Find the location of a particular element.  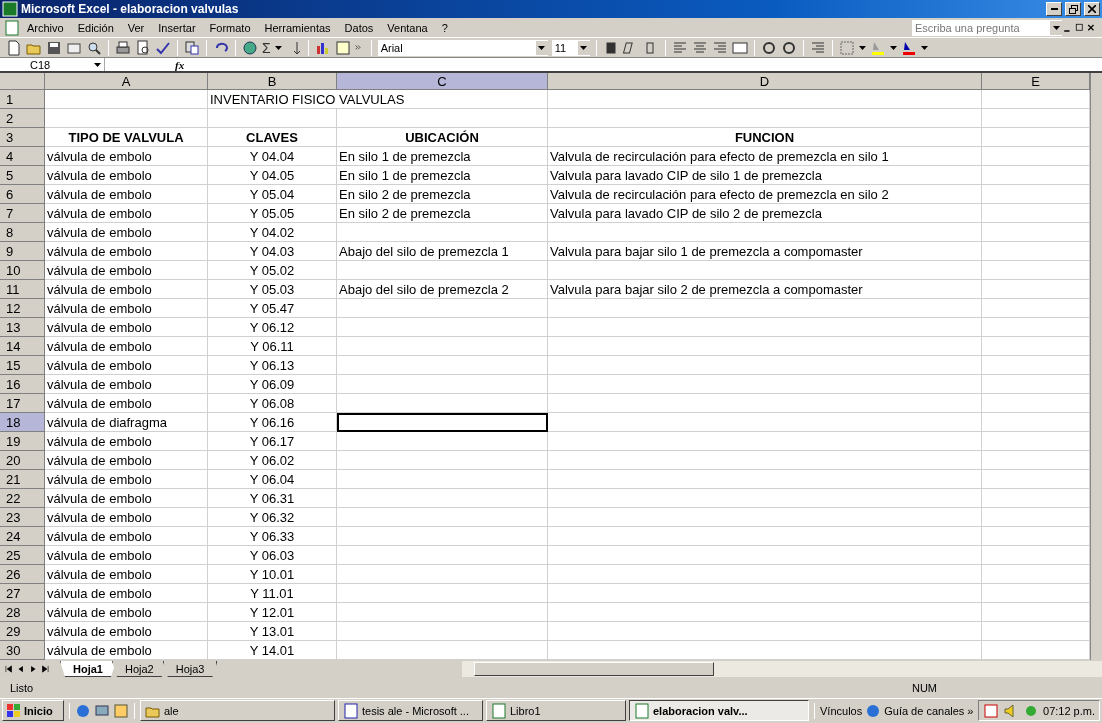

row-header: 8 is located at coordinates (22, 232).